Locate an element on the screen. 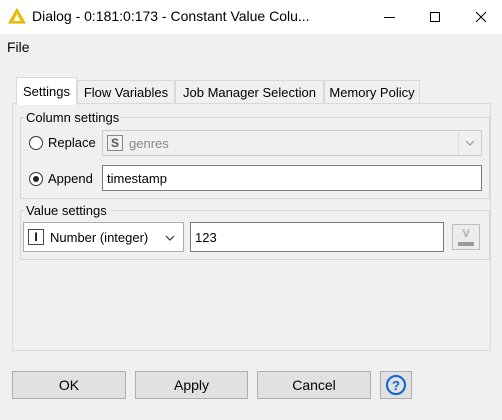 The height and width of the screenshot is (420, 502). append-radio is located at coordinates (36, 179).